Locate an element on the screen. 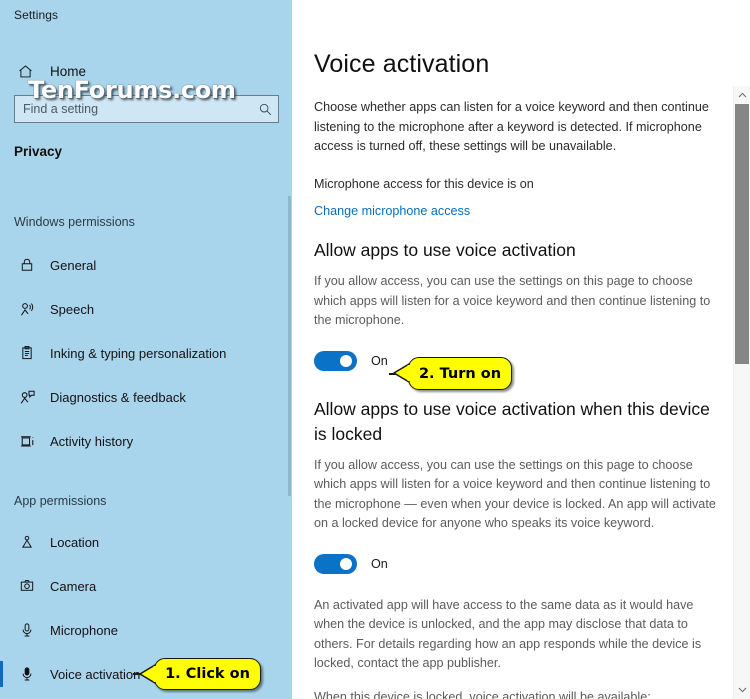 This screenshot has width=750, height=699. microphone-access-status: Microphone access for this device is on is located at coordinates (424, 183).